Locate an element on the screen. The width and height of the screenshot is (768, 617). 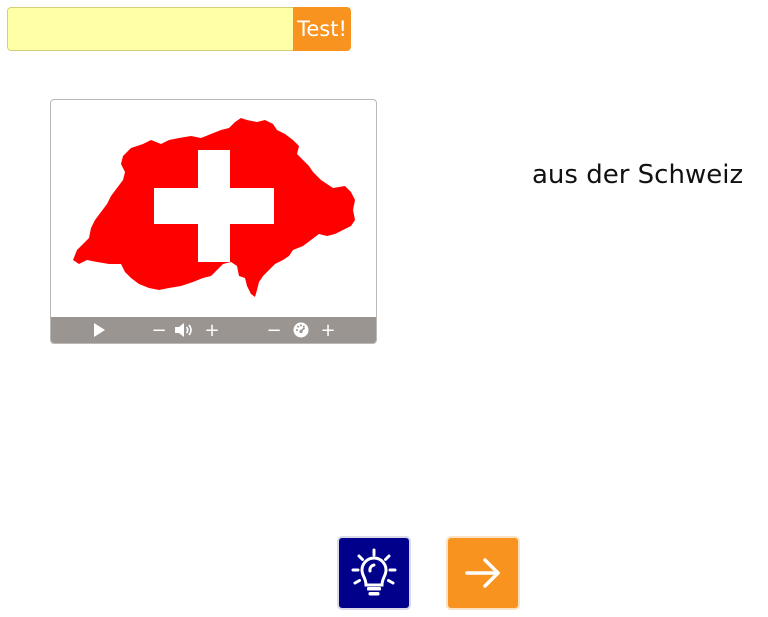
volume-down-button: − is located at coordinates (159, 330).